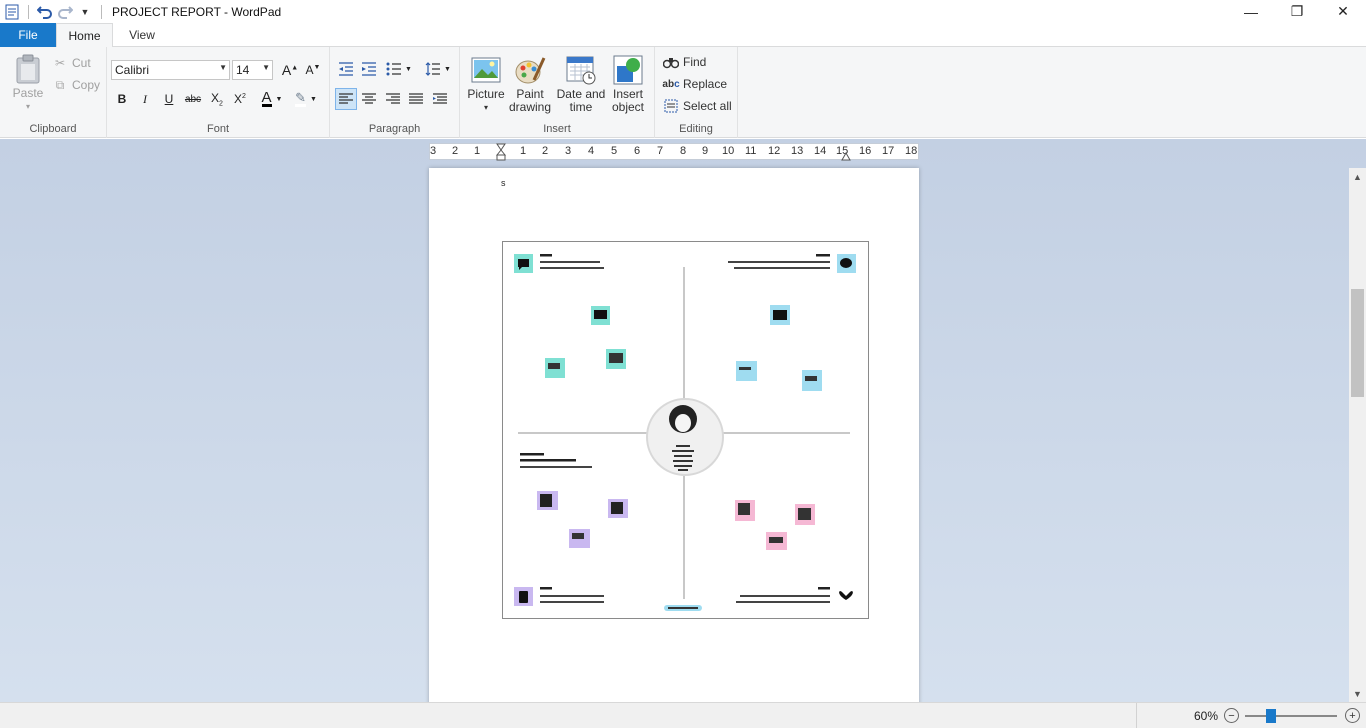 This screenshot has width=1366, height=728. I want to click on bold-icon: B, so click(122, 99).